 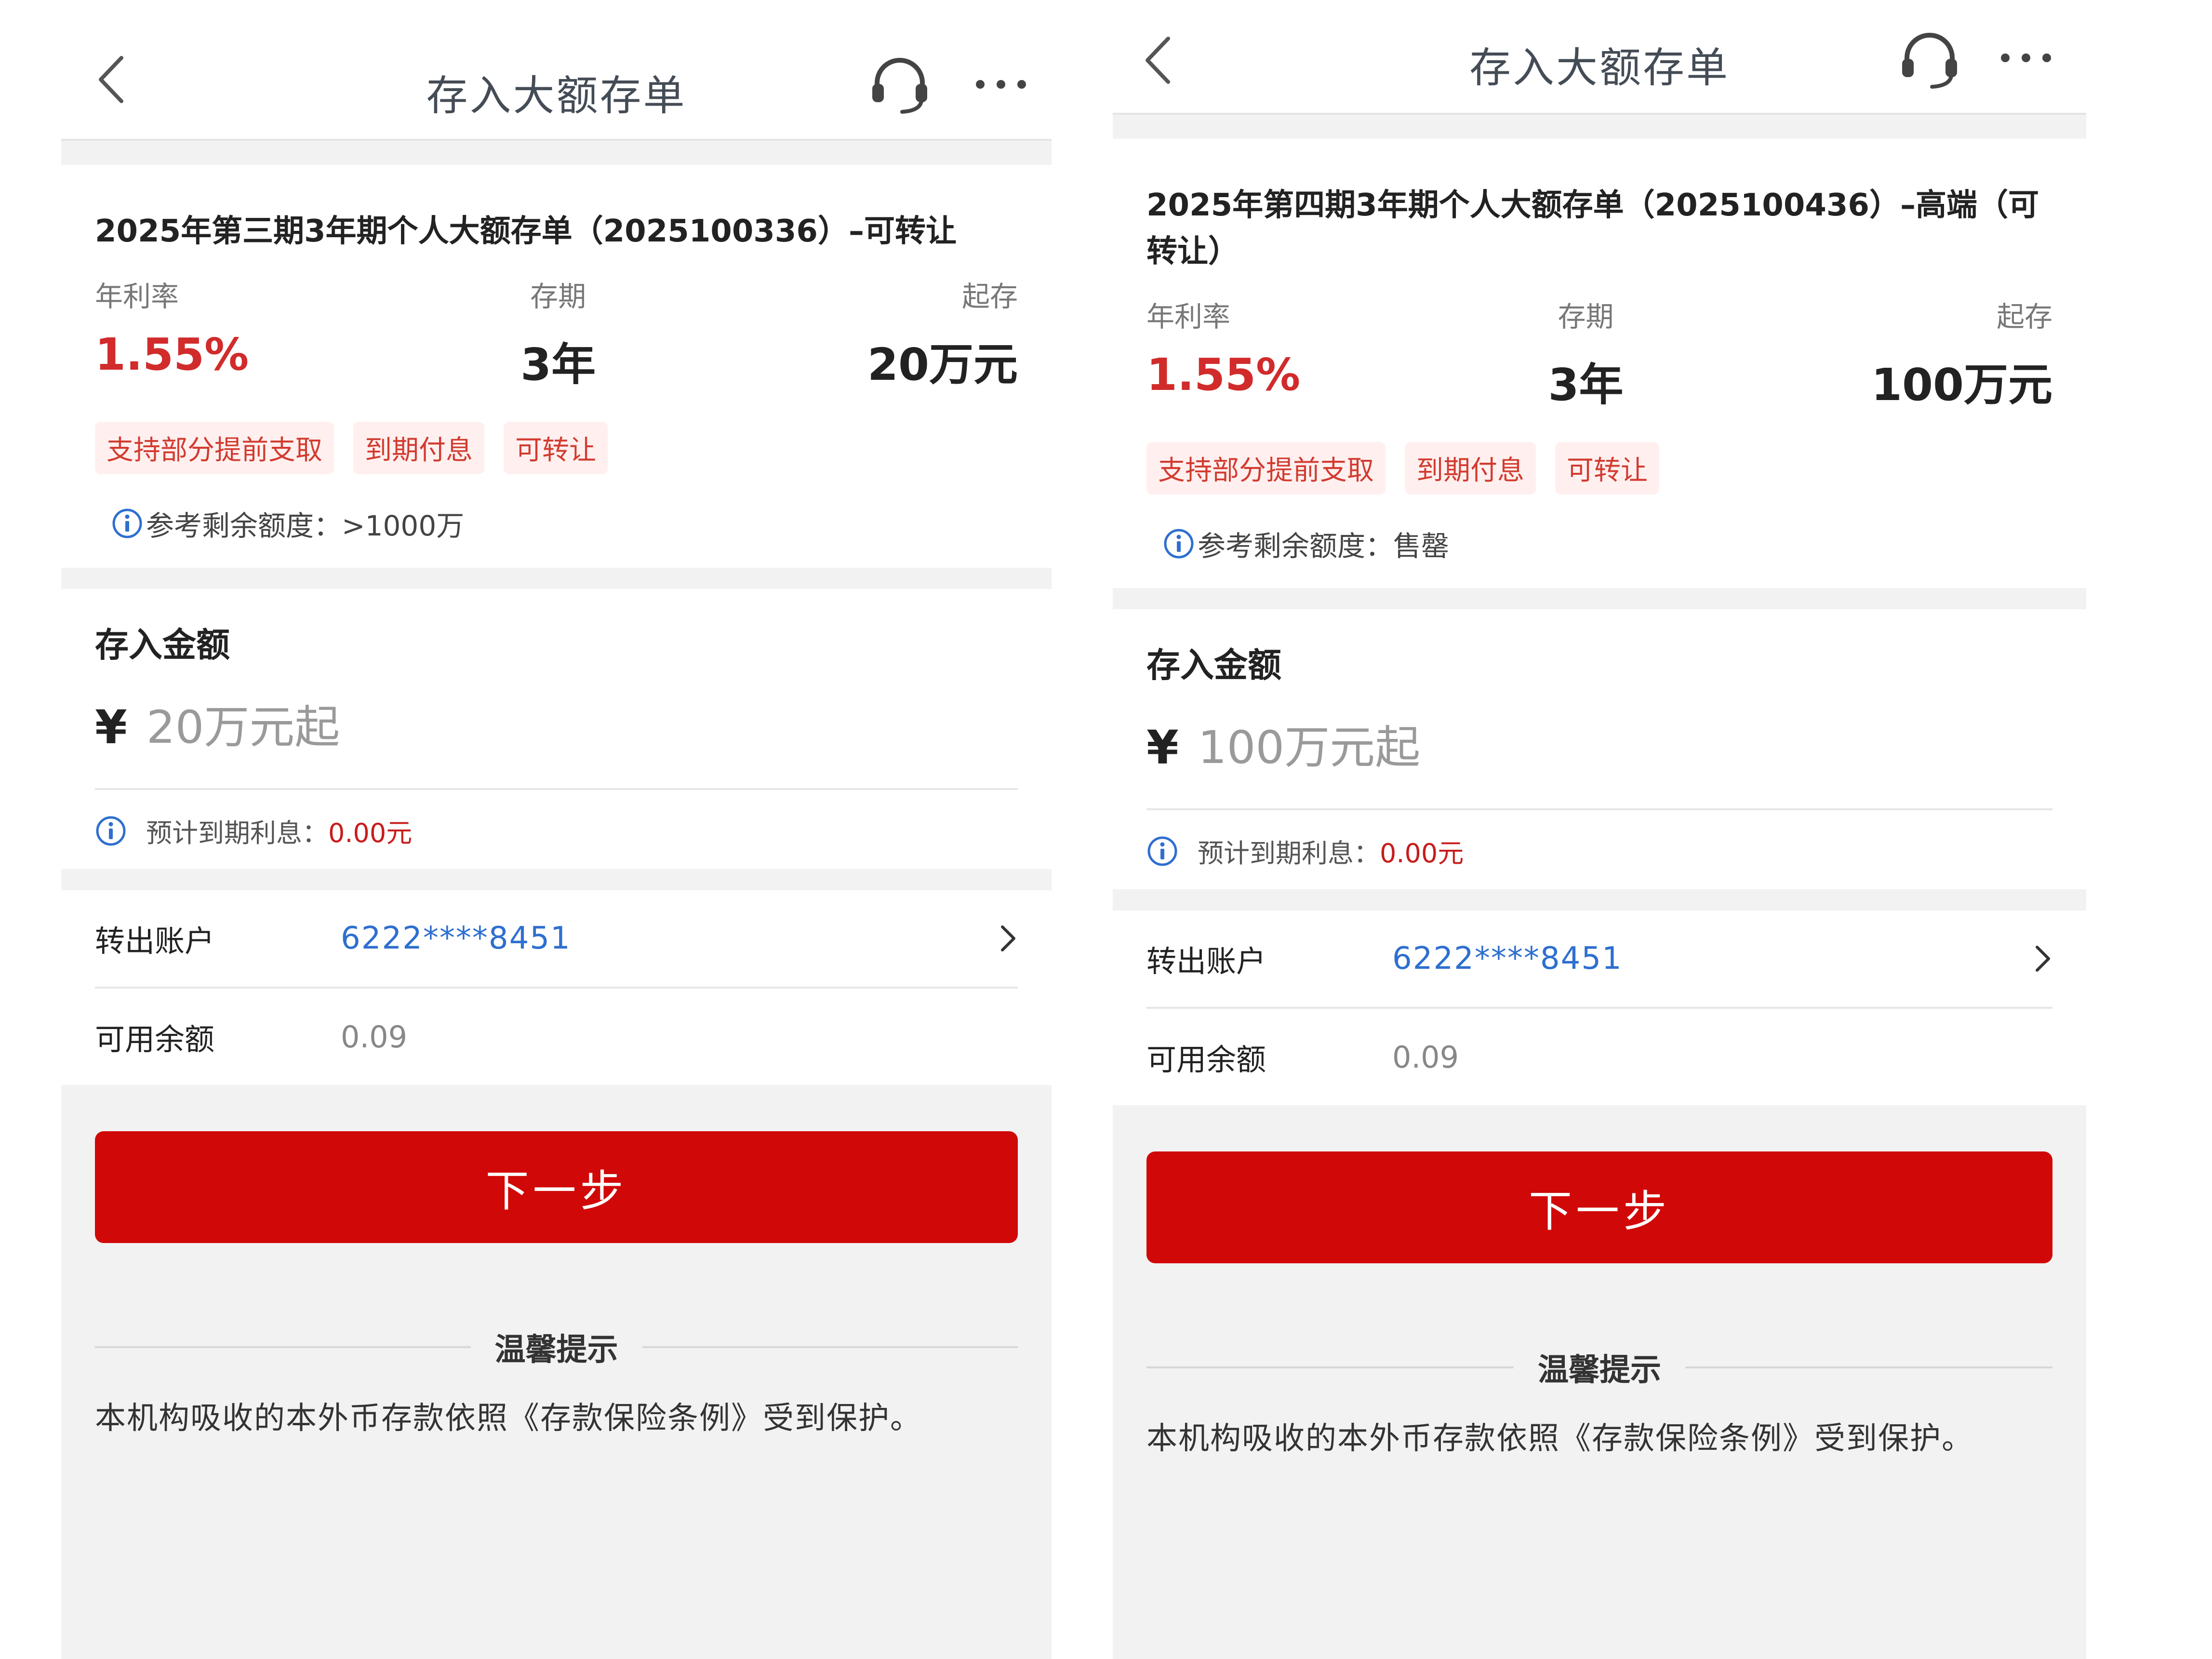 I want to click on product-title: 2025年第三期3年期个人大额存单（2025100336）–可转让, so click(x=526, y=231).